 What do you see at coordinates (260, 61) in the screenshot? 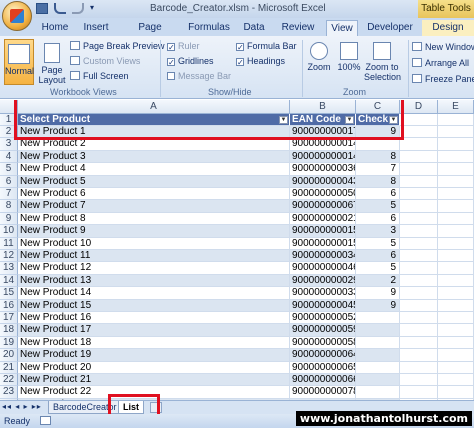
I see `headings-checkbox: ✓ Headings` at bounding box center [260, 61].